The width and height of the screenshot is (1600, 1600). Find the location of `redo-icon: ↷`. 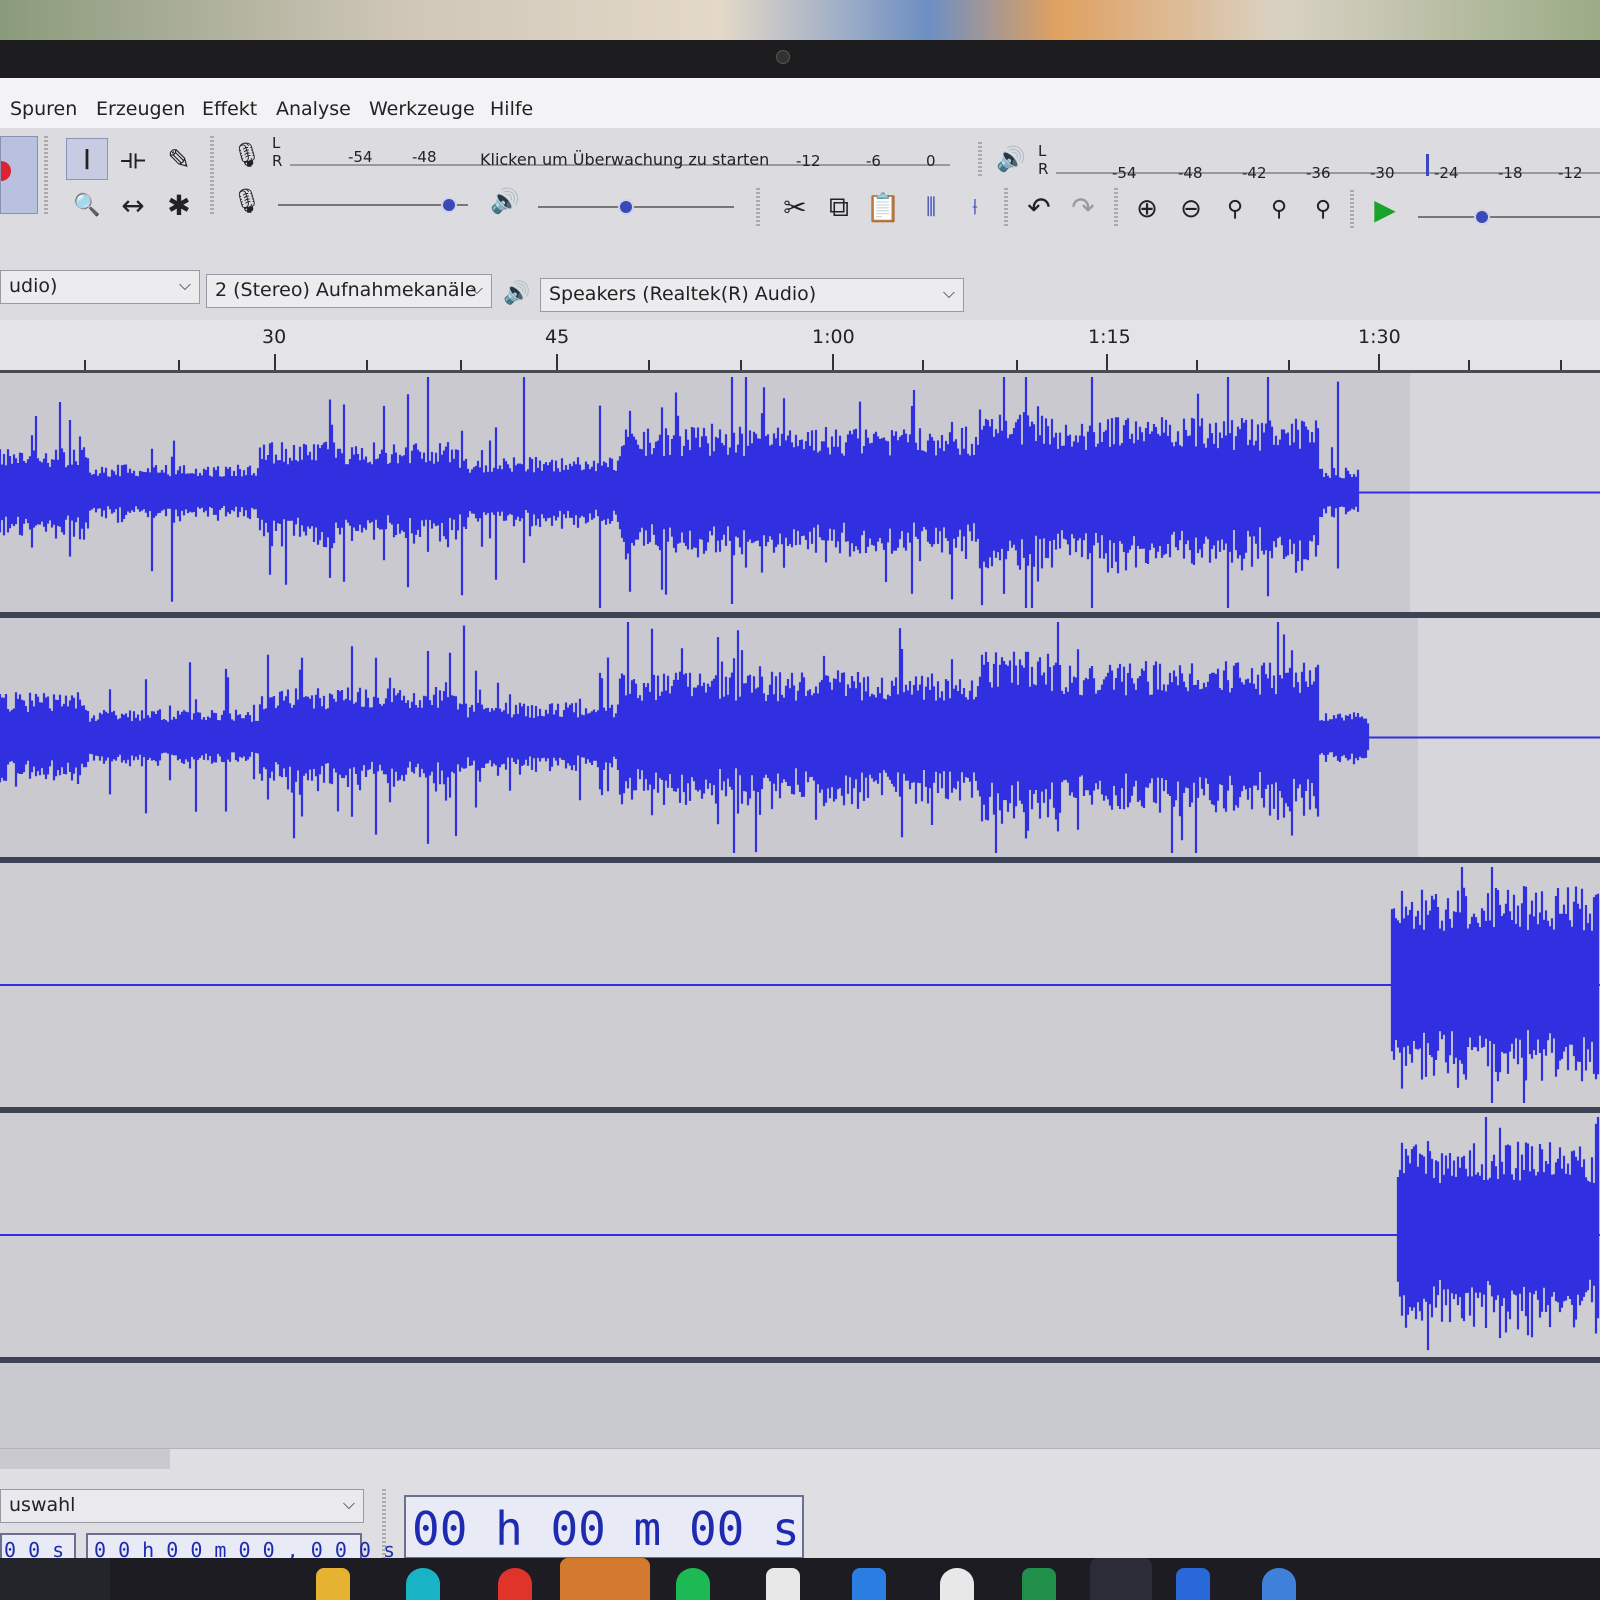

redo-icon: ↷ is located at coordinates (1083, 207).